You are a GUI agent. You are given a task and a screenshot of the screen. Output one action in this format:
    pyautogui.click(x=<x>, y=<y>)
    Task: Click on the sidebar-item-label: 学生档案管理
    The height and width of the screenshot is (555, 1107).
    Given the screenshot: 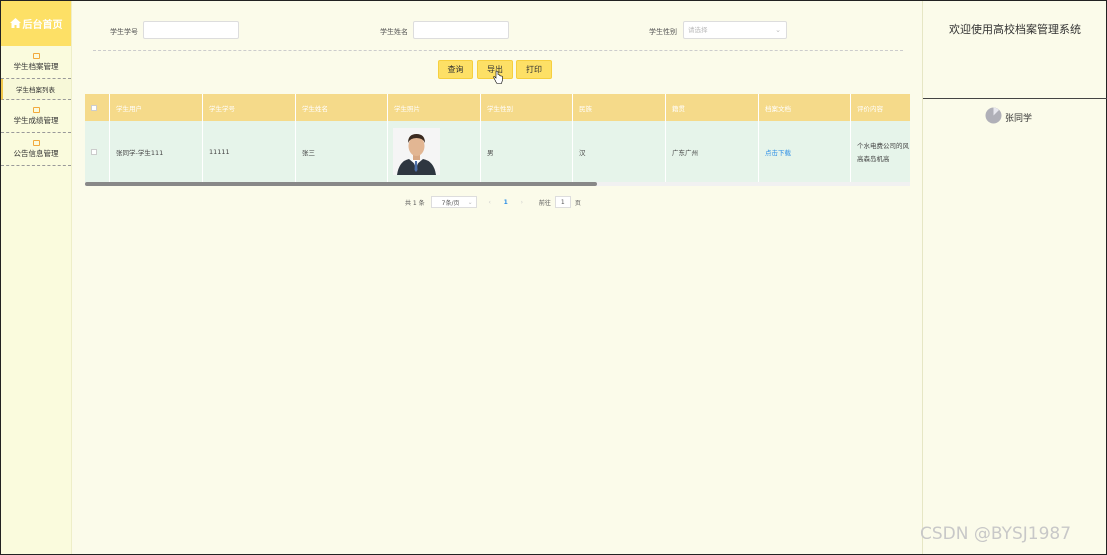 What is the action you would take?
    pyautogui.click(x=36, y=66)
    